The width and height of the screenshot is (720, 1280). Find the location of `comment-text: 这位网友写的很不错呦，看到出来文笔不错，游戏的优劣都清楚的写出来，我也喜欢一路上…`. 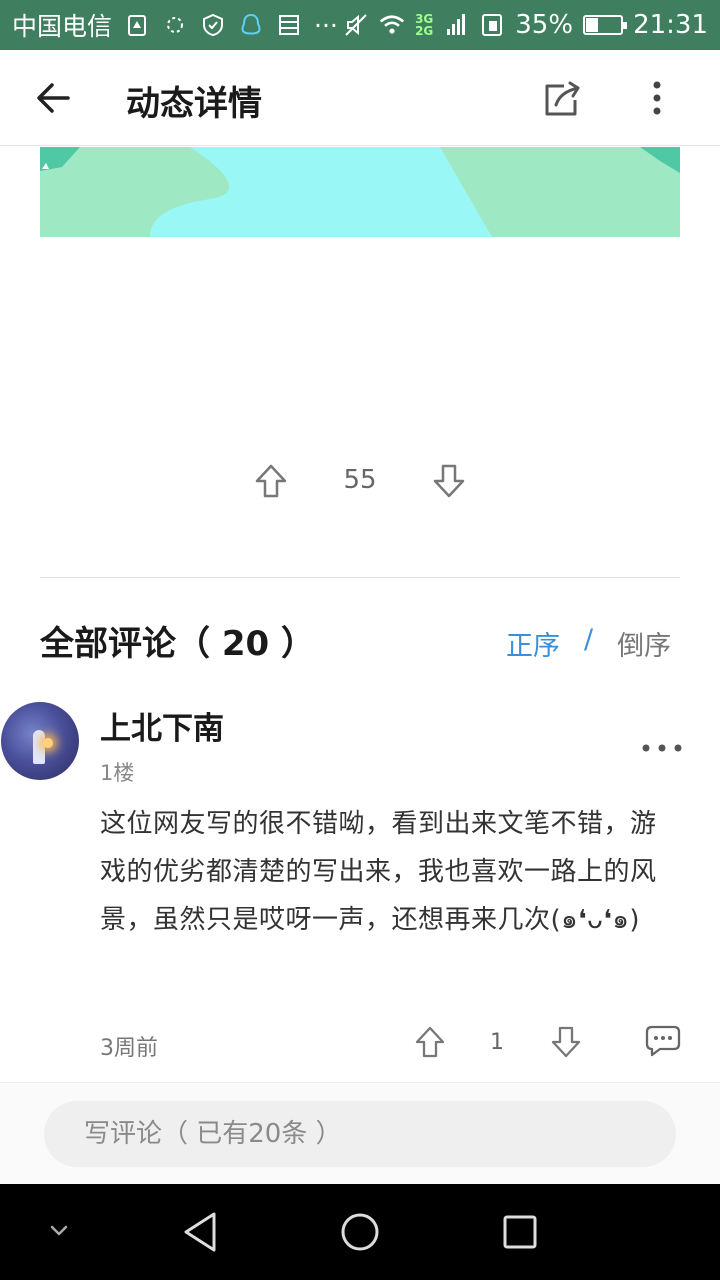

comment-text: 这位网友写的很不错呦，看到出来文笔不错，游戏的优劣都清楚的写出来，我也喜欢一路上… is located at coordinates (378, 872).